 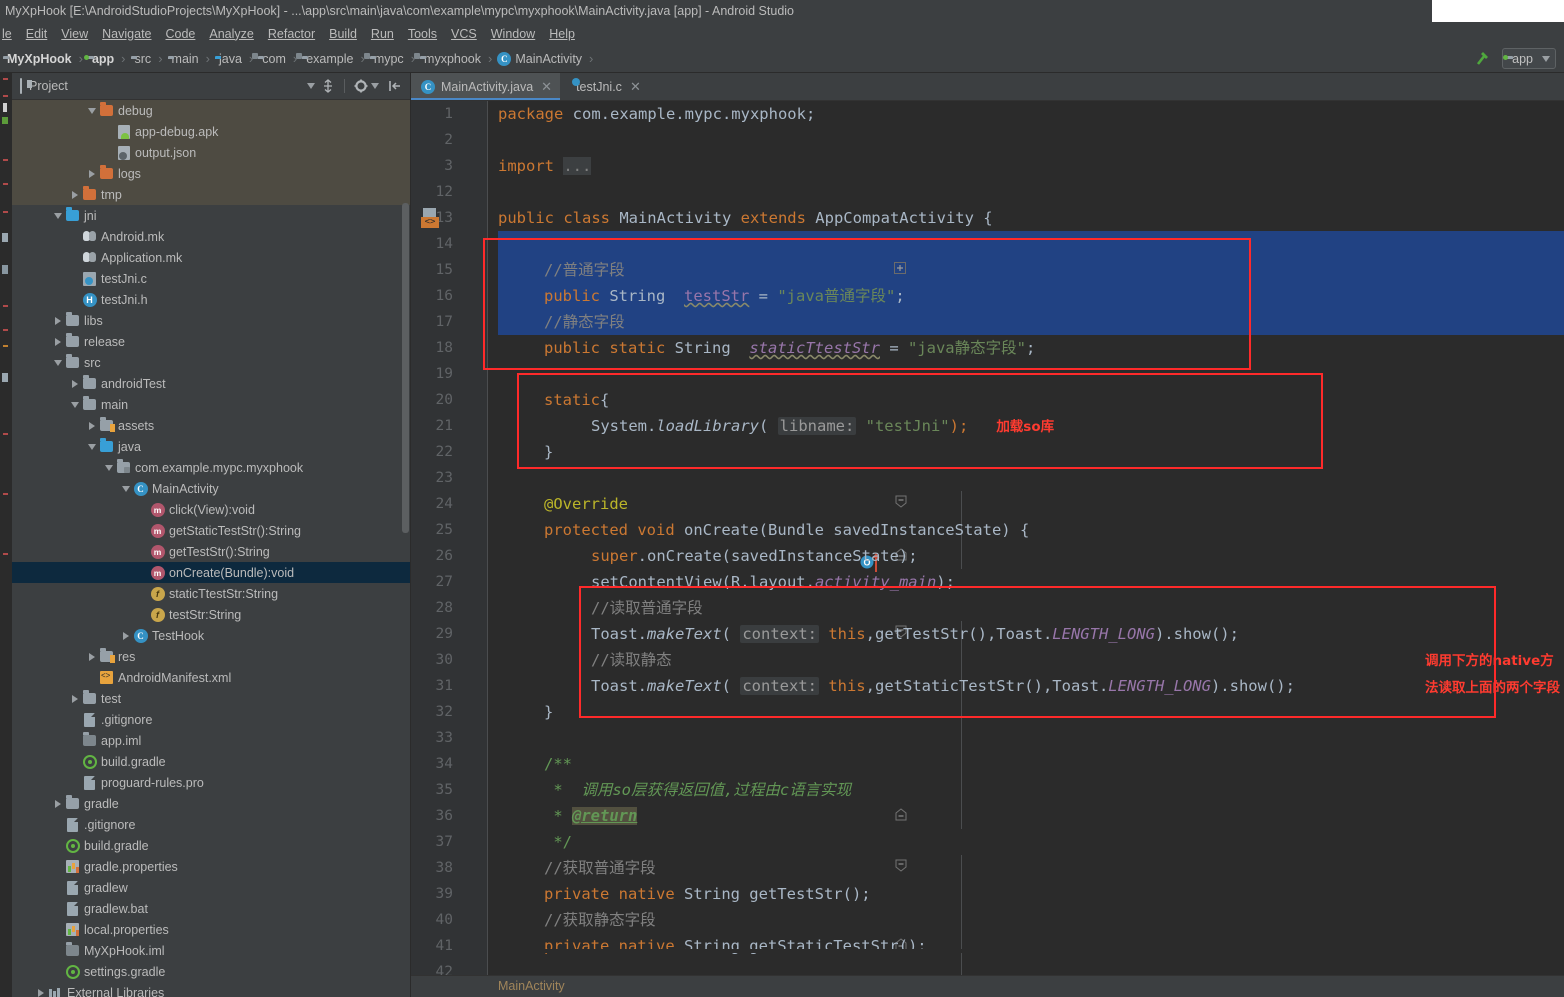 I want to click on menu-item-navigate: Navigate, so click(x=126, y=34).